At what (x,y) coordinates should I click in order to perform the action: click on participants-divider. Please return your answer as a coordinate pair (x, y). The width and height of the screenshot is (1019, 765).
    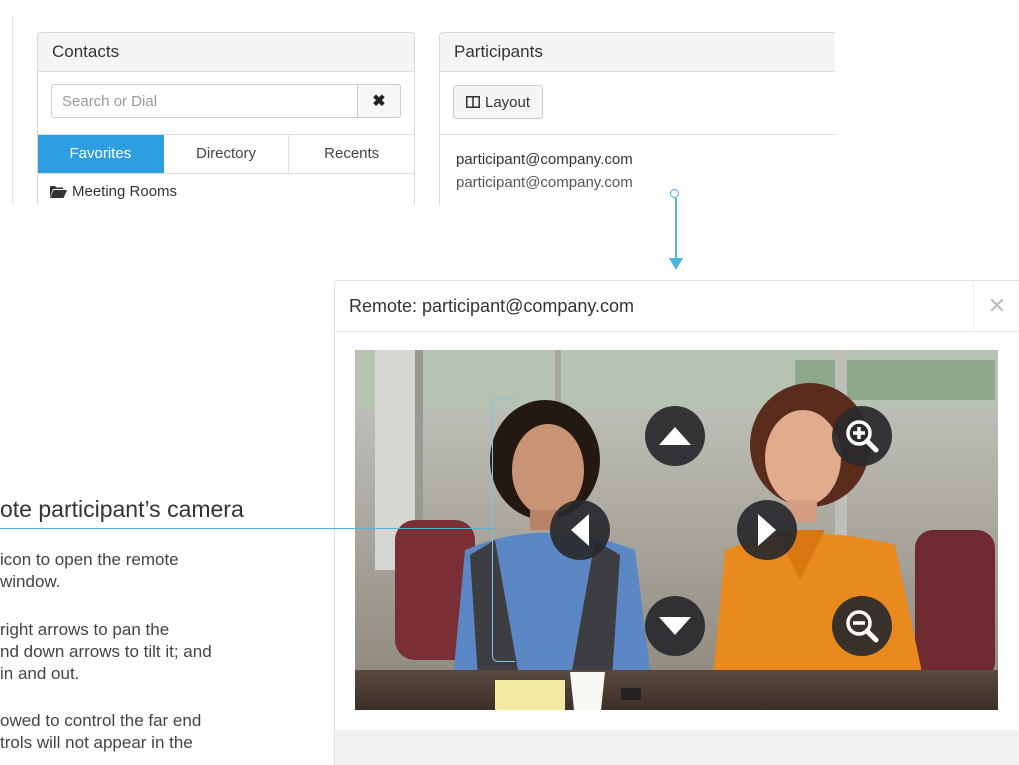
    Looking at the image, I should click on (637, 134).